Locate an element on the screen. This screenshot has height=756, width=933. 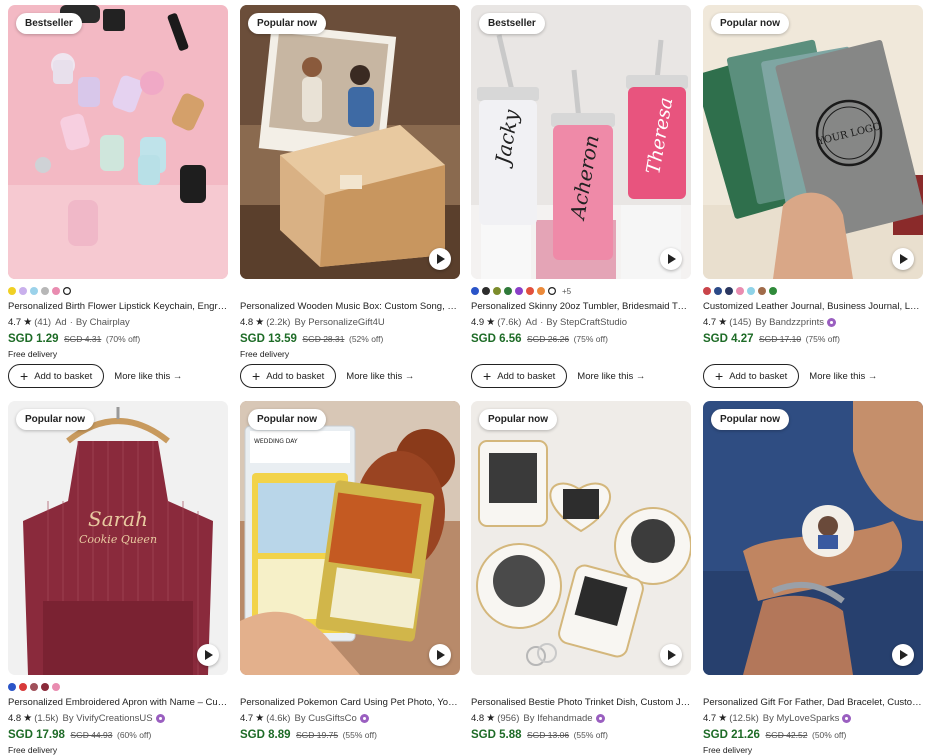
seller-name: By PersonalizeGift4U is located at coordinates (339, 322).